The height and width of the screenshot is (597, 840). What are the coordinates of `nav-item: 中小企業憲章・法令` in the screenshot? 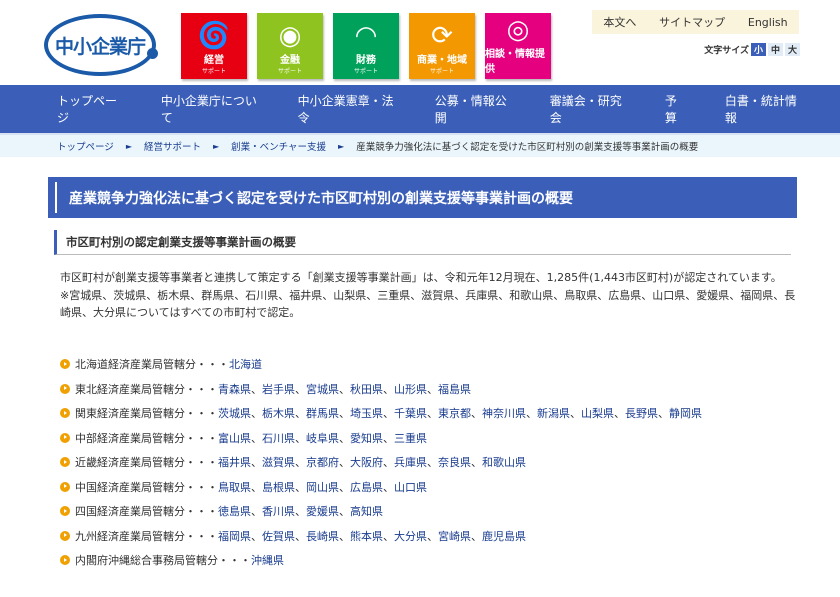 It's located at (347, 109).